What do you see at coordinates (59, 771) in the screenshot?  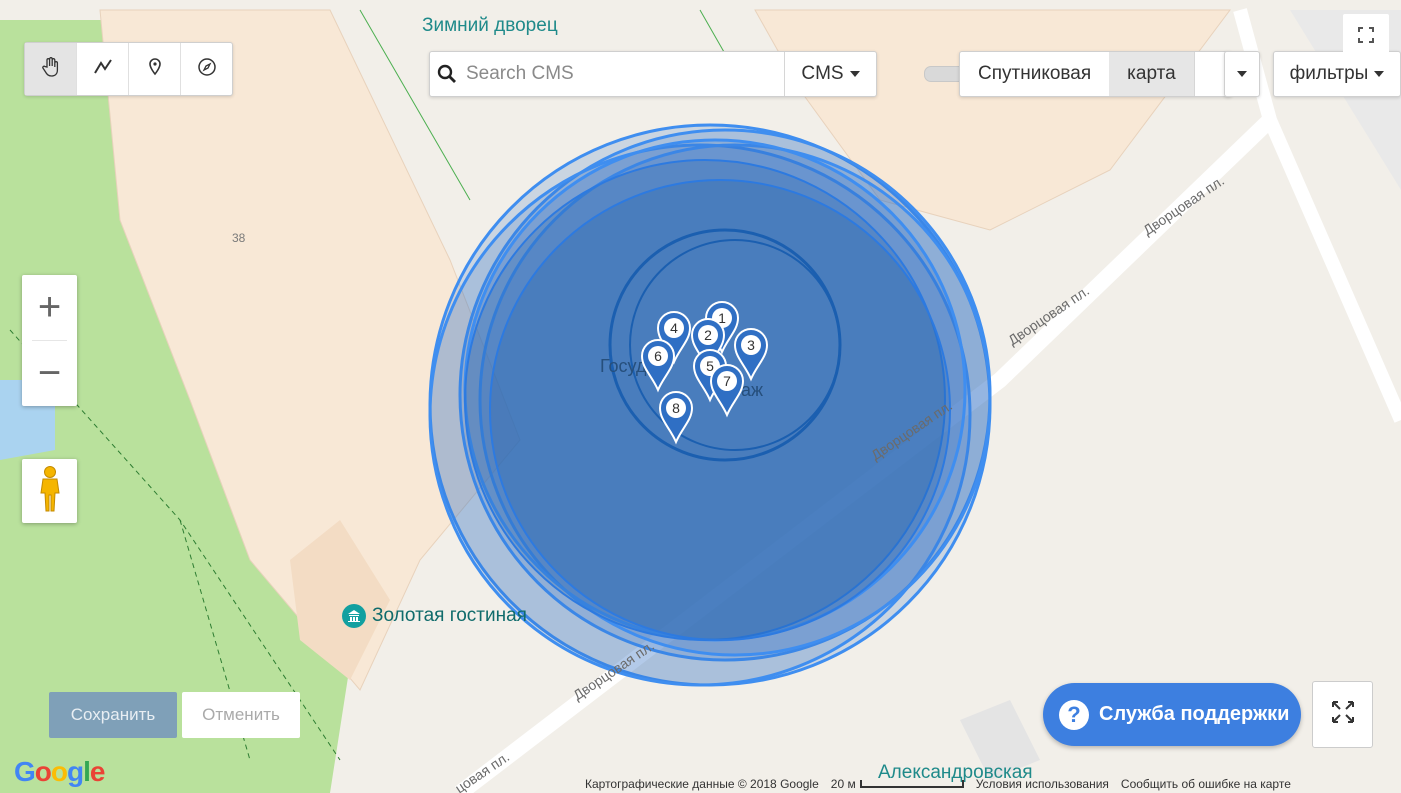 I see `google-logo: Google` at bounding box center [59, 771].